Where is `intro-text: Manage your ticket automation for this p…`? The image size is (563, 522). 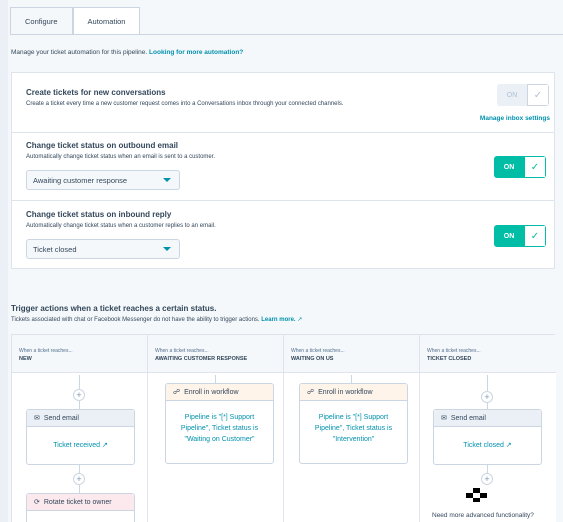 intro-text: Manage your ticket automation for this p… is located at coordinates (127, 52).